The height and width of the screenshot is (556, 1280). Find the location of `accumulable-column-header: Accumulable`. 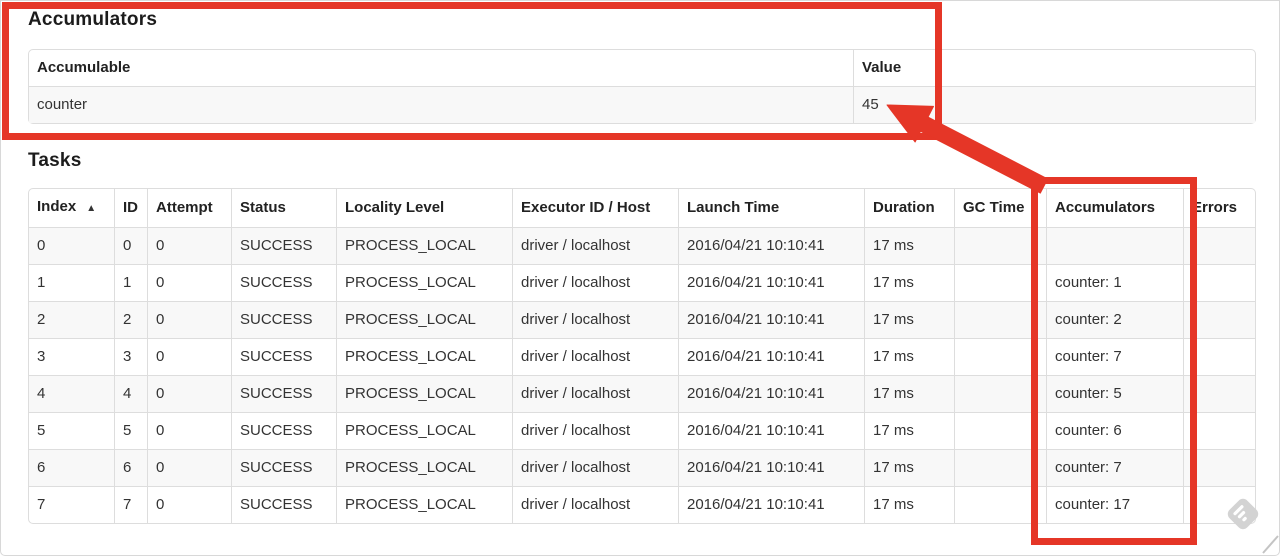

accumulable-column-header: Accumulable is located at coordinates (441, 68).